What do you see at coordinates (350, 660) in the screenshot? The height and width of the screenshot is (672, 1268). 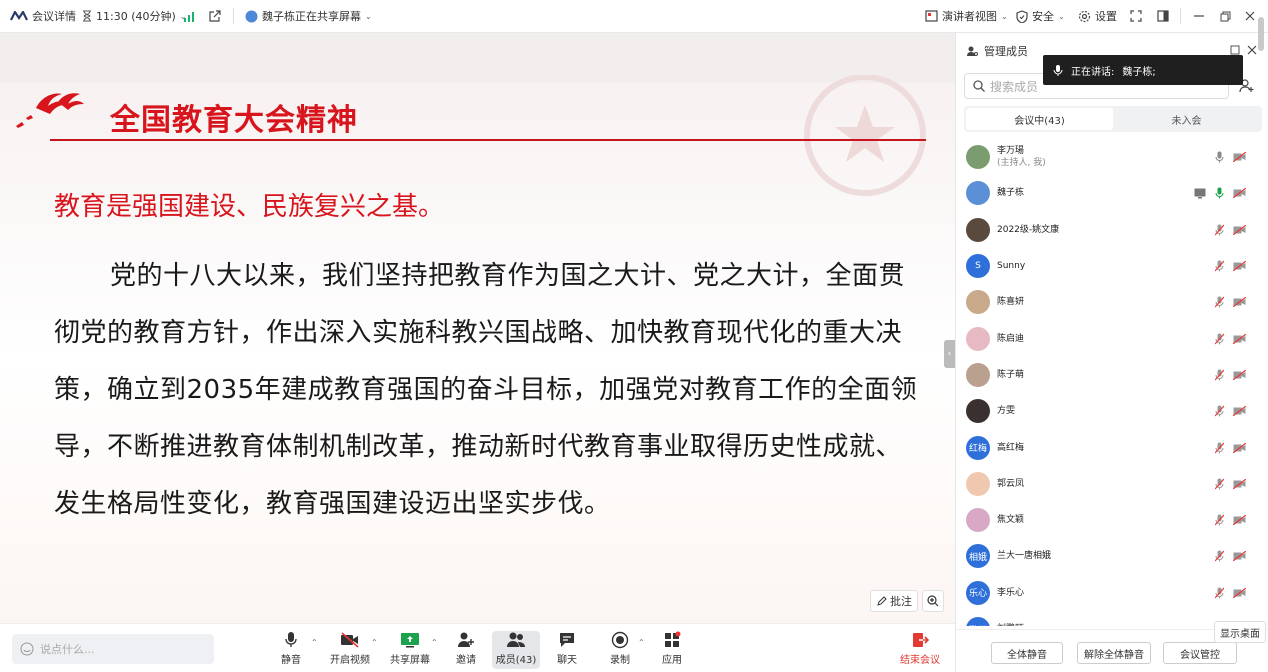 I see `video-label: 开启视频` at bounding box center [350, 660].